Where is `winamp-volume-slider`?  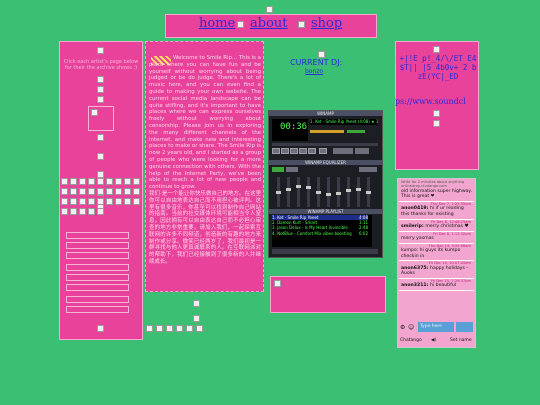 winamp-volume-slider is located at coordinates (327, 131).